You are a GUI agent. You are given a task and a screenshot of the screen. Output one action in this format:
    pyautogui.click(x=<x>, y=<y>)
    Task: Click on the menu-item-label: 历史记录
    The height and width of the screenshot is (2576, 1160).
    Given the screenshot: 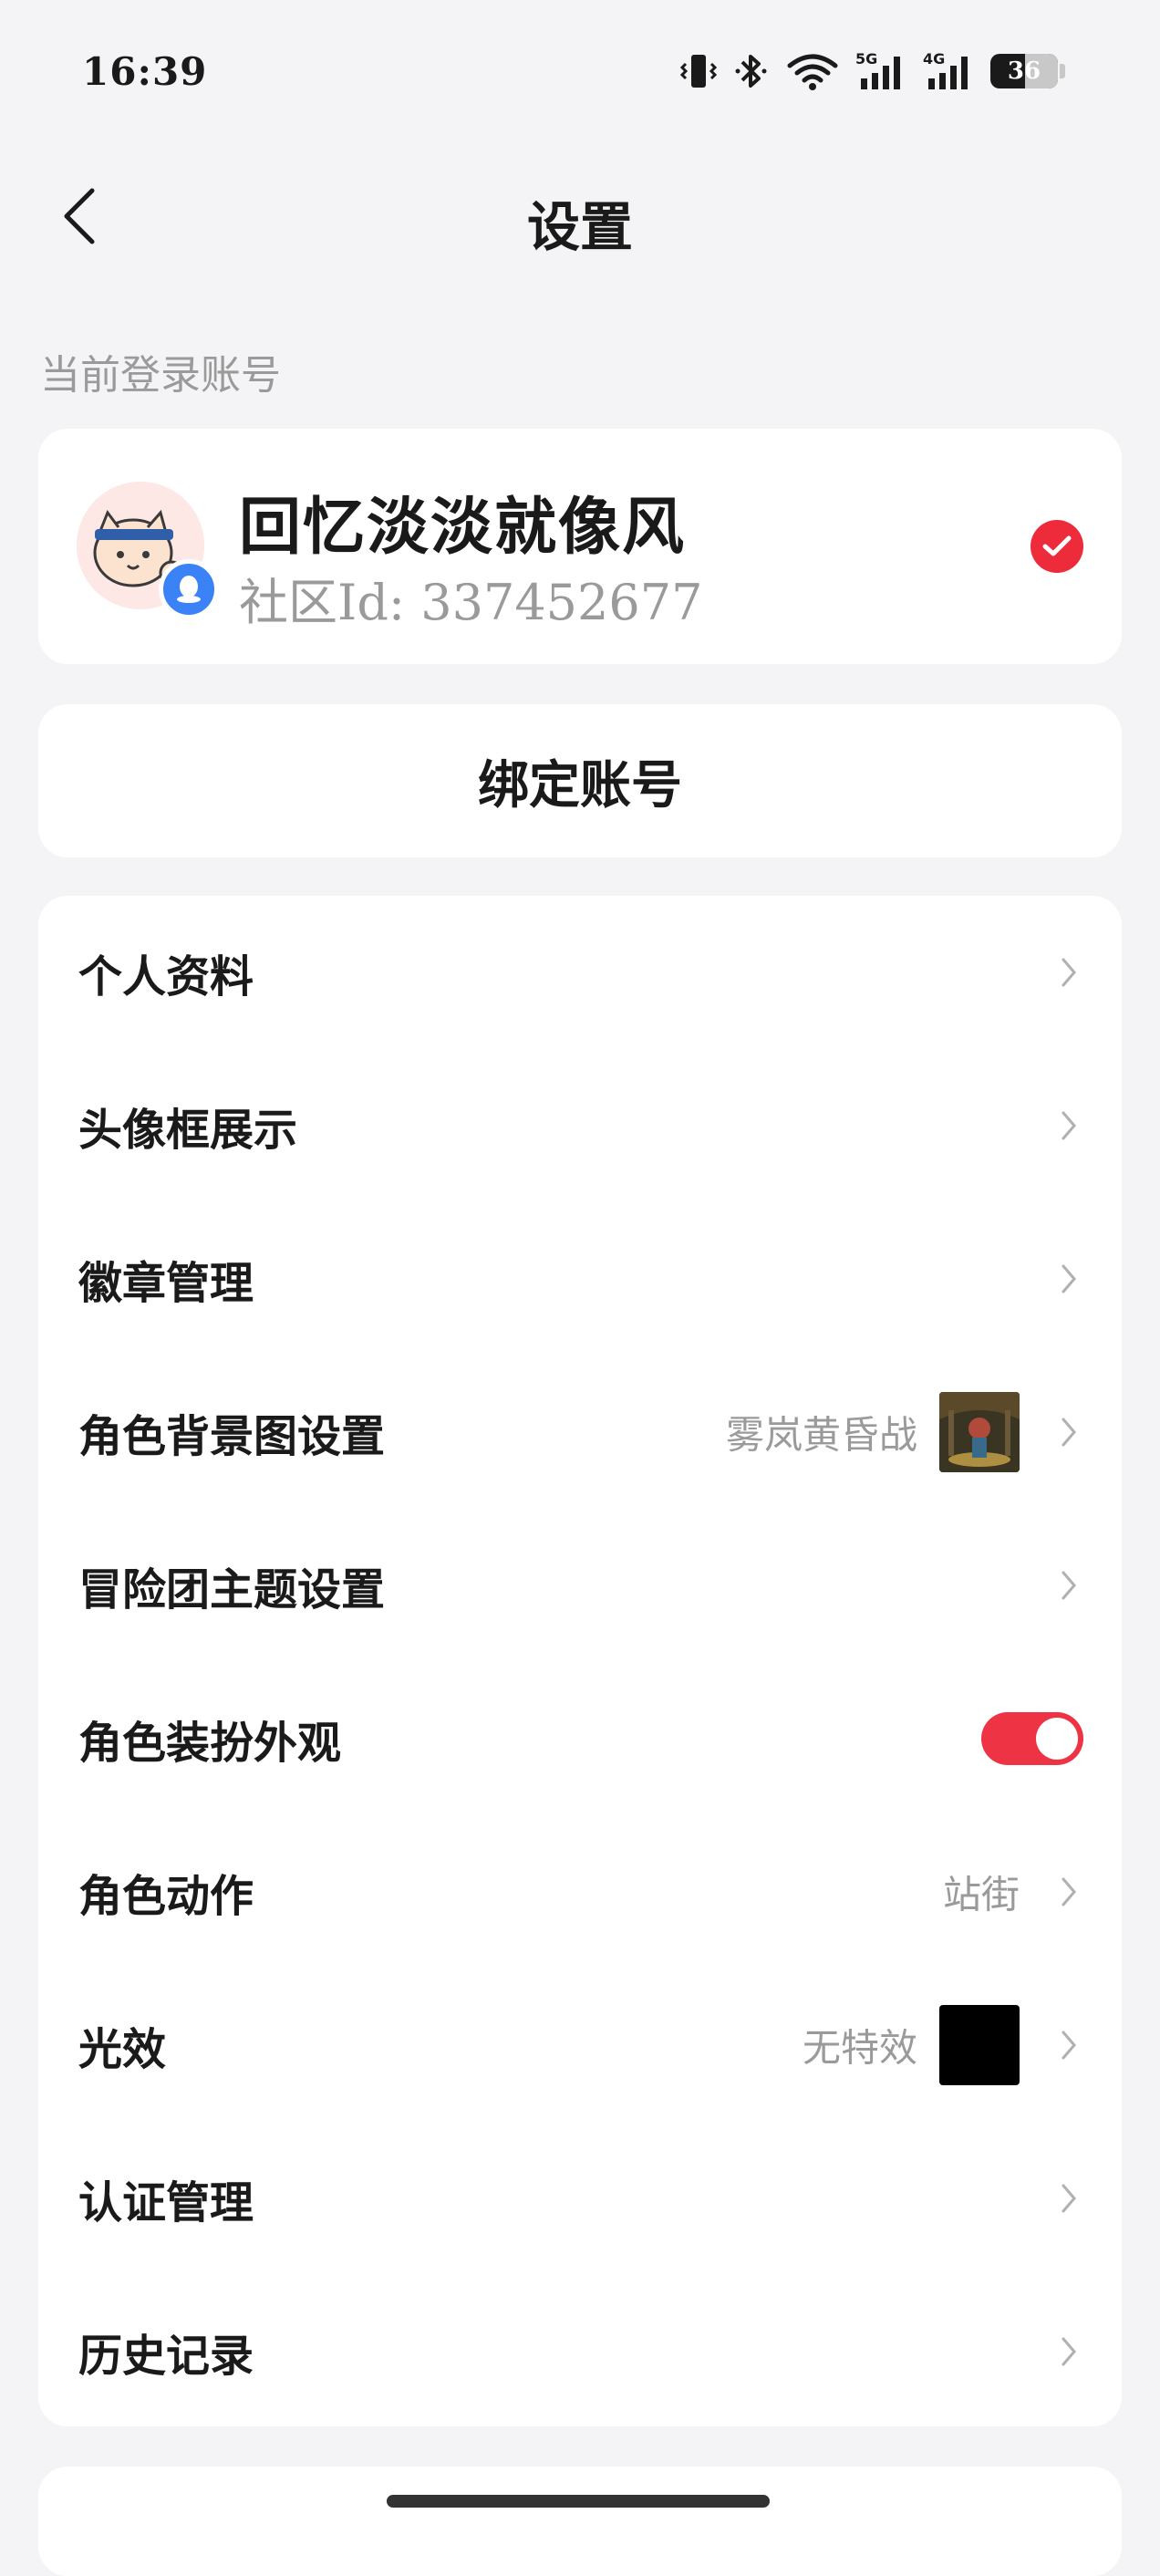 What is the action you would take?
    pyautogui.click(x=166, y=2356)
    